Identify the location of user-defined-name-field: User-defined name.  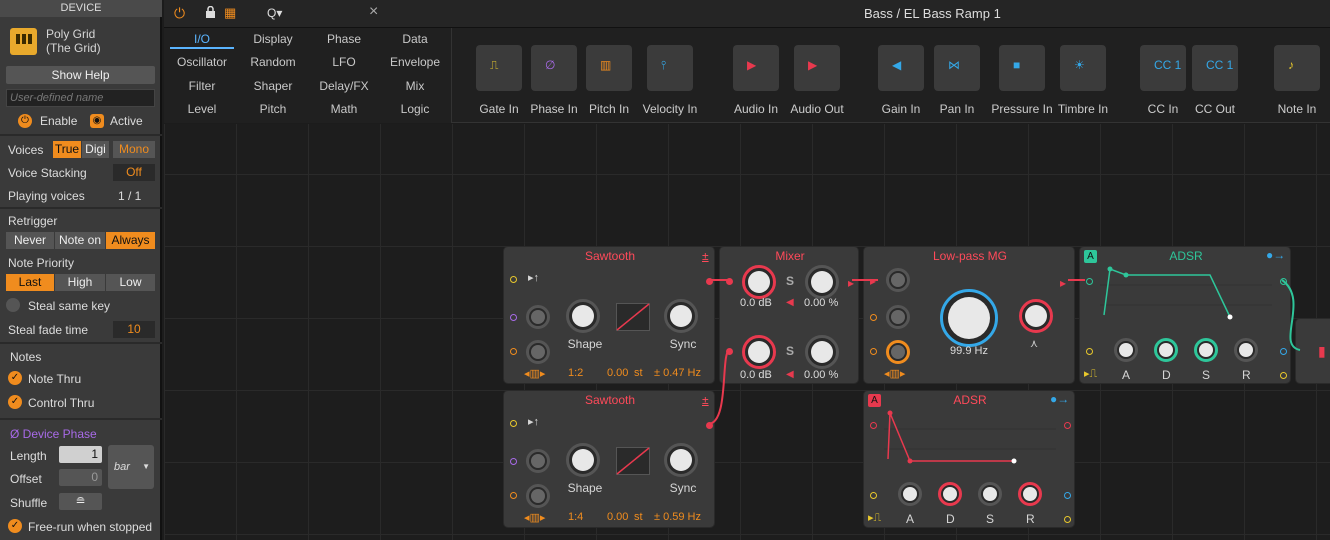
(80, 98).